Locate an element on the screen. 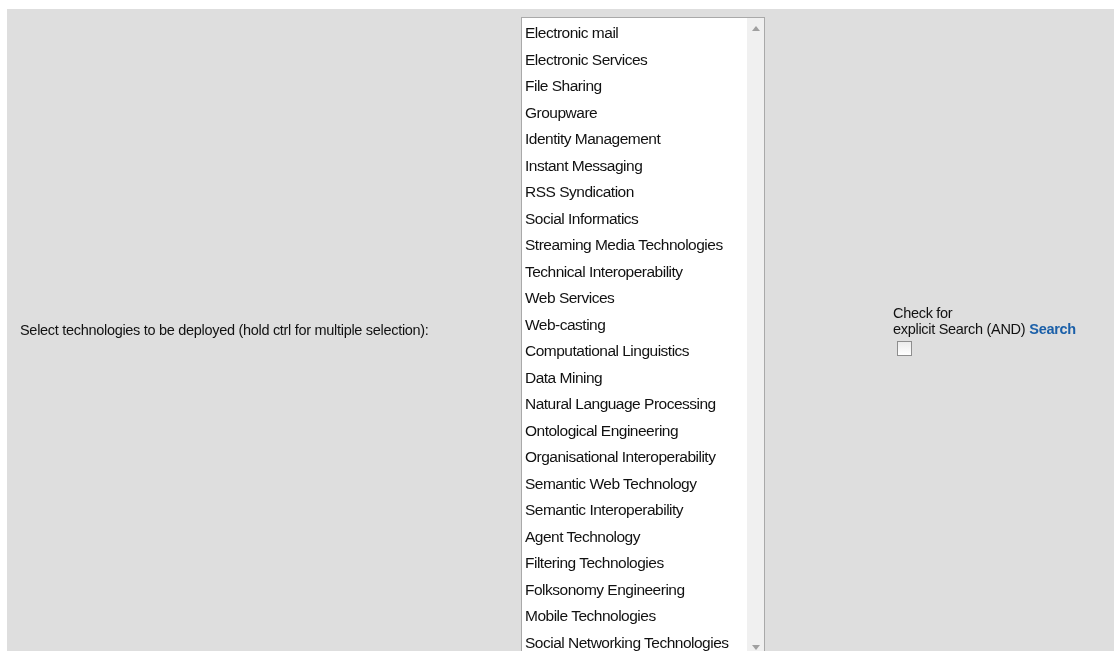 This screenshot has width=1114, height=651. list-option: Semantic Interoperability is located at coordinates (636, 510).